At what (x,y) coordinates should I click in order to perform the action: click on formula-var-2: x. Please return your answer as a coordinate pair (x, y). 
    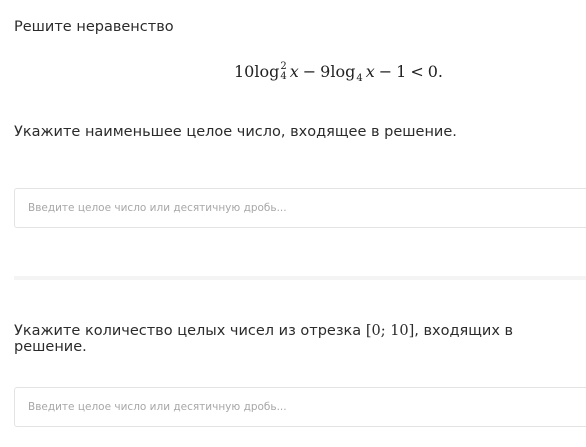
    Looking at the image, I should click on (370, 71).